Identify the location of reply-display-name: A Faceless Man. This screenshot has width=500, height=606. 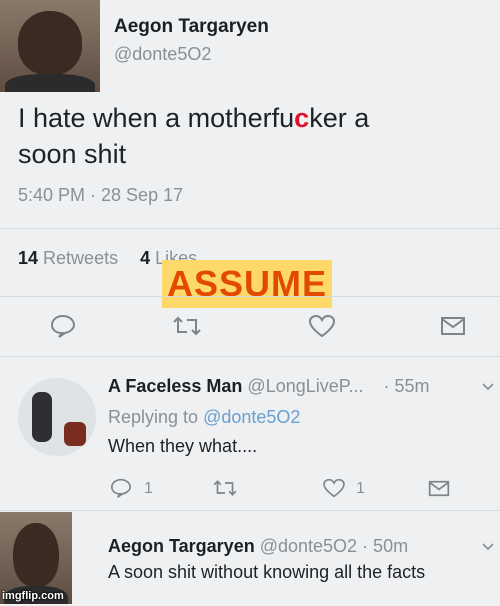
(175, 386).